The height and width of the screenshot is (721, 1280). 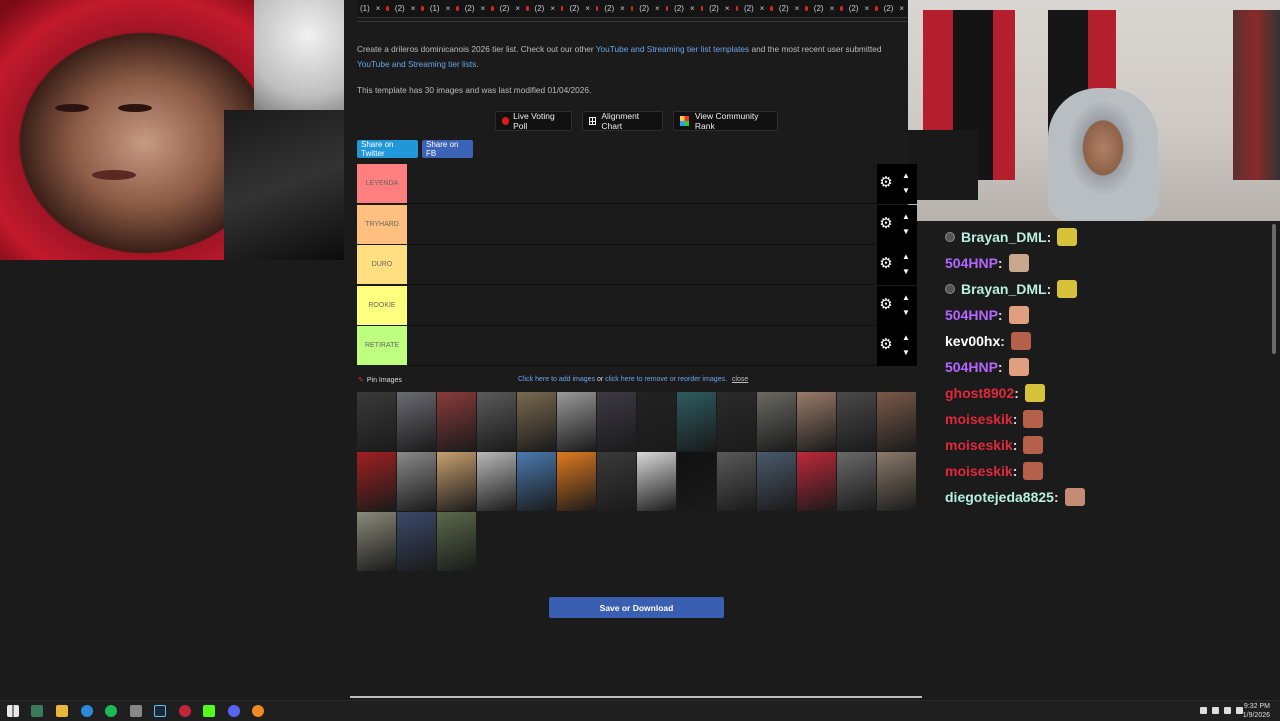 I want to click on chat-username: Brayan_DML, so click(x=1004, y=237).